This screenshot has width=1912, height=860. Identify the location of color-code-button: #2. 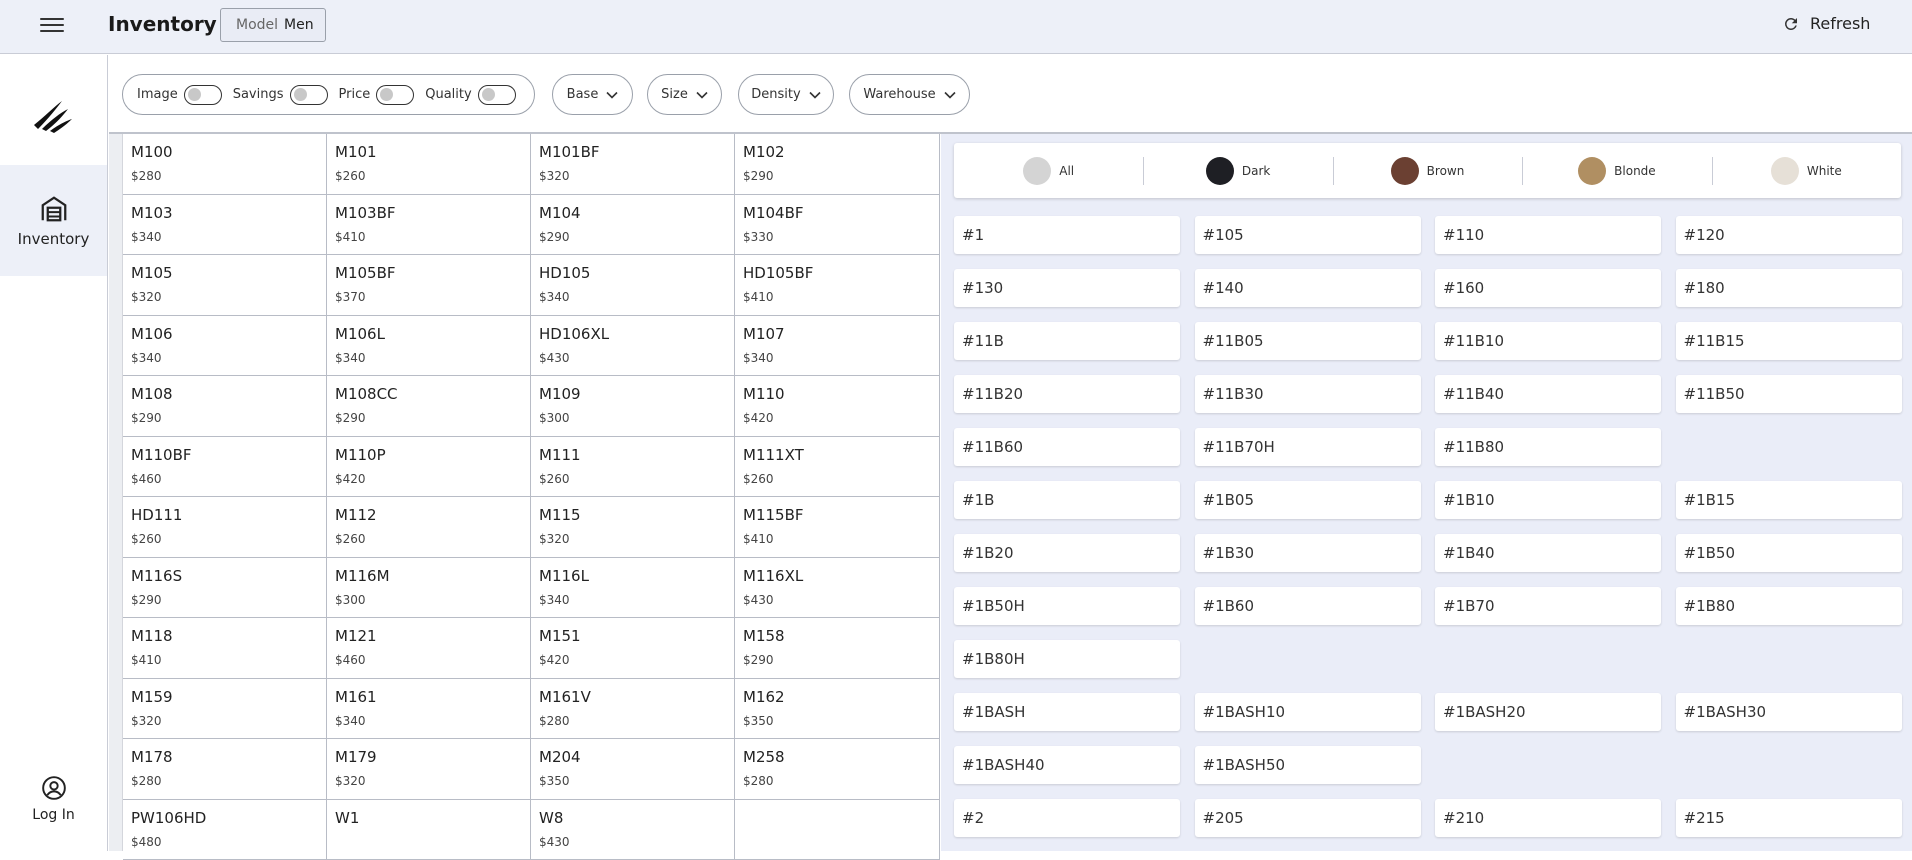
(1067, 818).